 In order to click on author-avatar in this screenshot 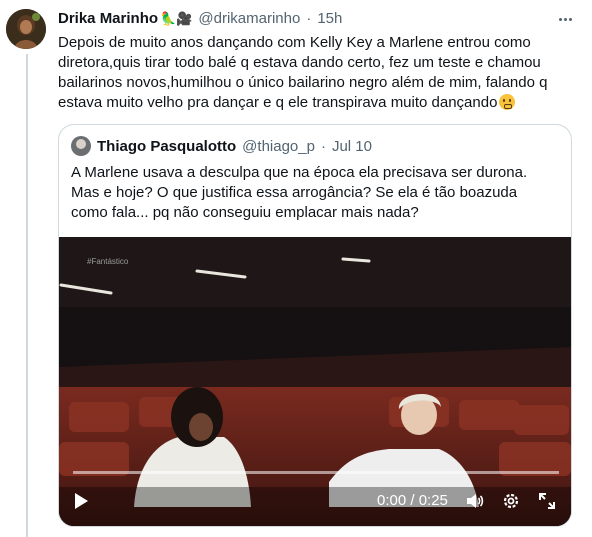, I will do `click(26, 29)`.